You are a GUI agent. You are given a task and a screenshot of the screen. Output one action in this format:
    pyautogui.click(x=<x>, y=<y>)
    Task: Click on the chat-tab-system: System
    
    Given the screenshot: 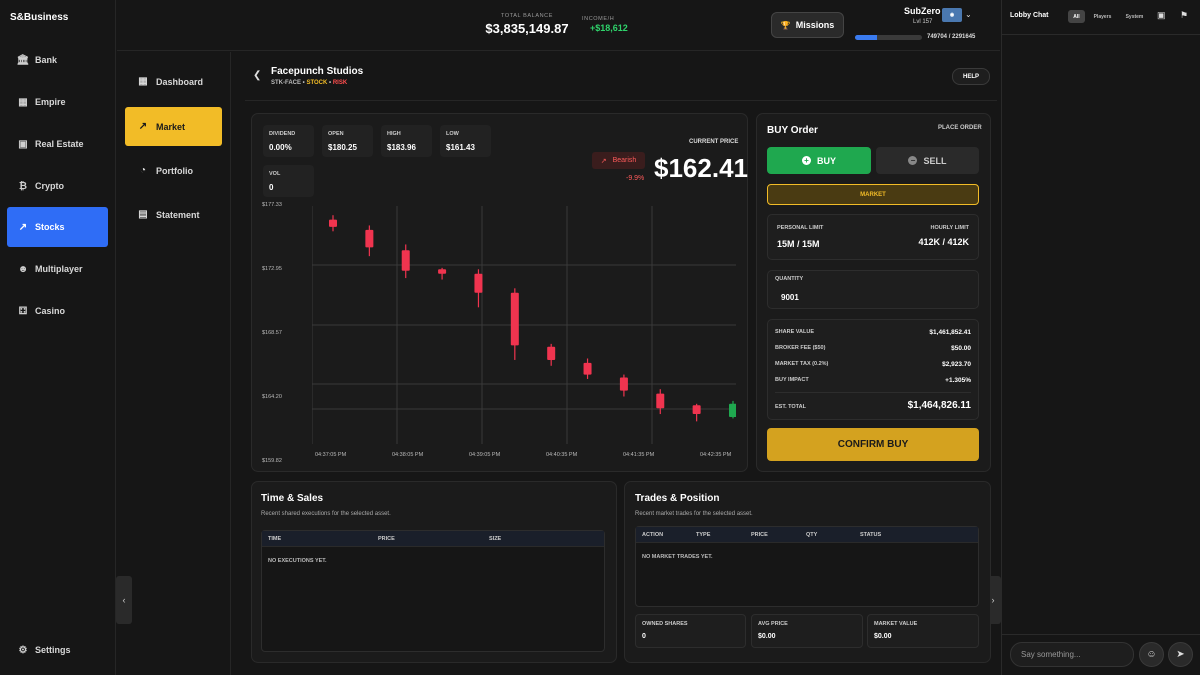 What is the action you would take?
    pyautogui.click(x=1134, y=16)
    